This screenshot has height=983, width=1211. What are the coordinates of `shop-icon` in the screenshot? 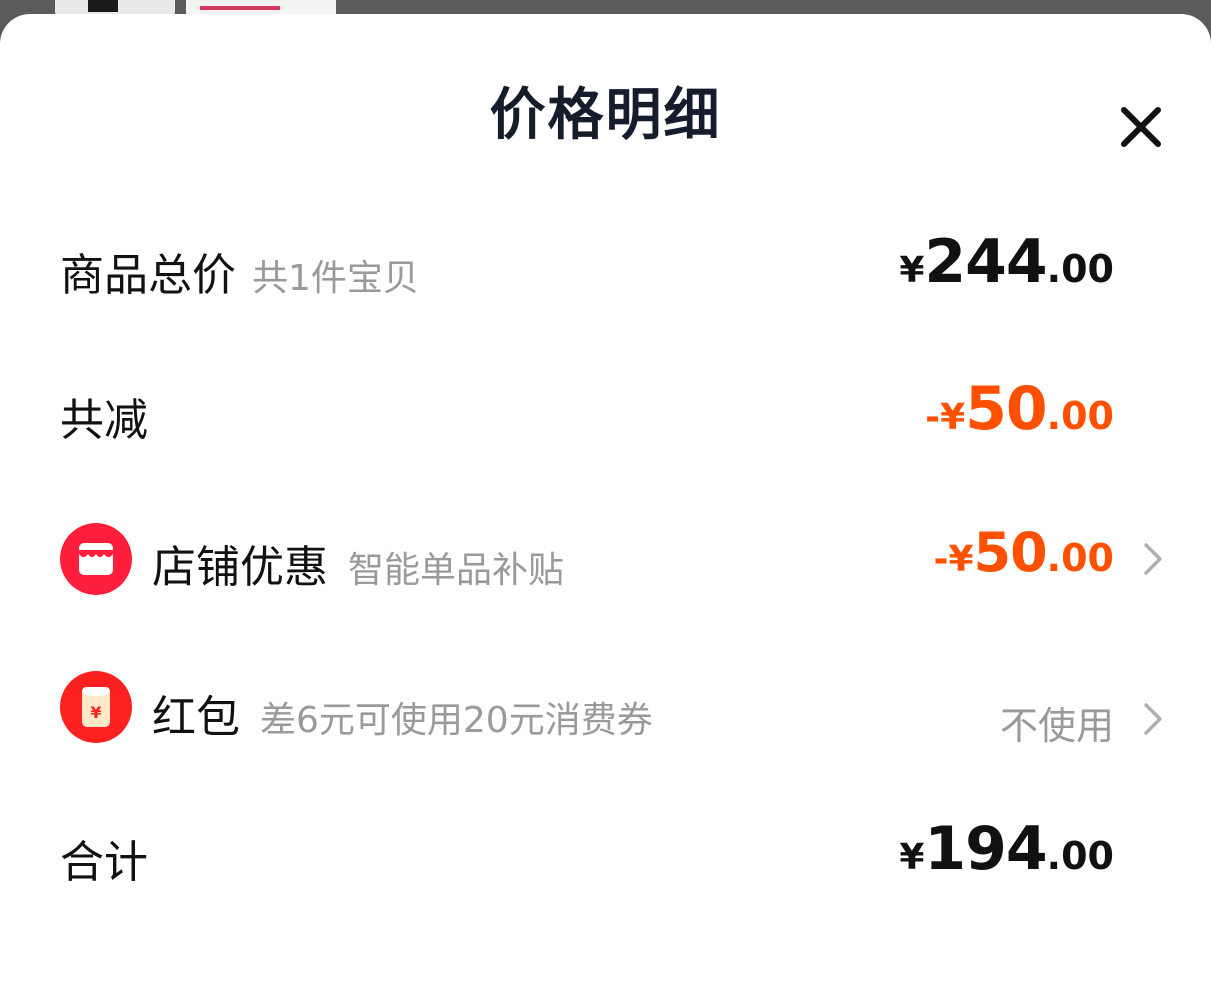 It's located at (96, 559).